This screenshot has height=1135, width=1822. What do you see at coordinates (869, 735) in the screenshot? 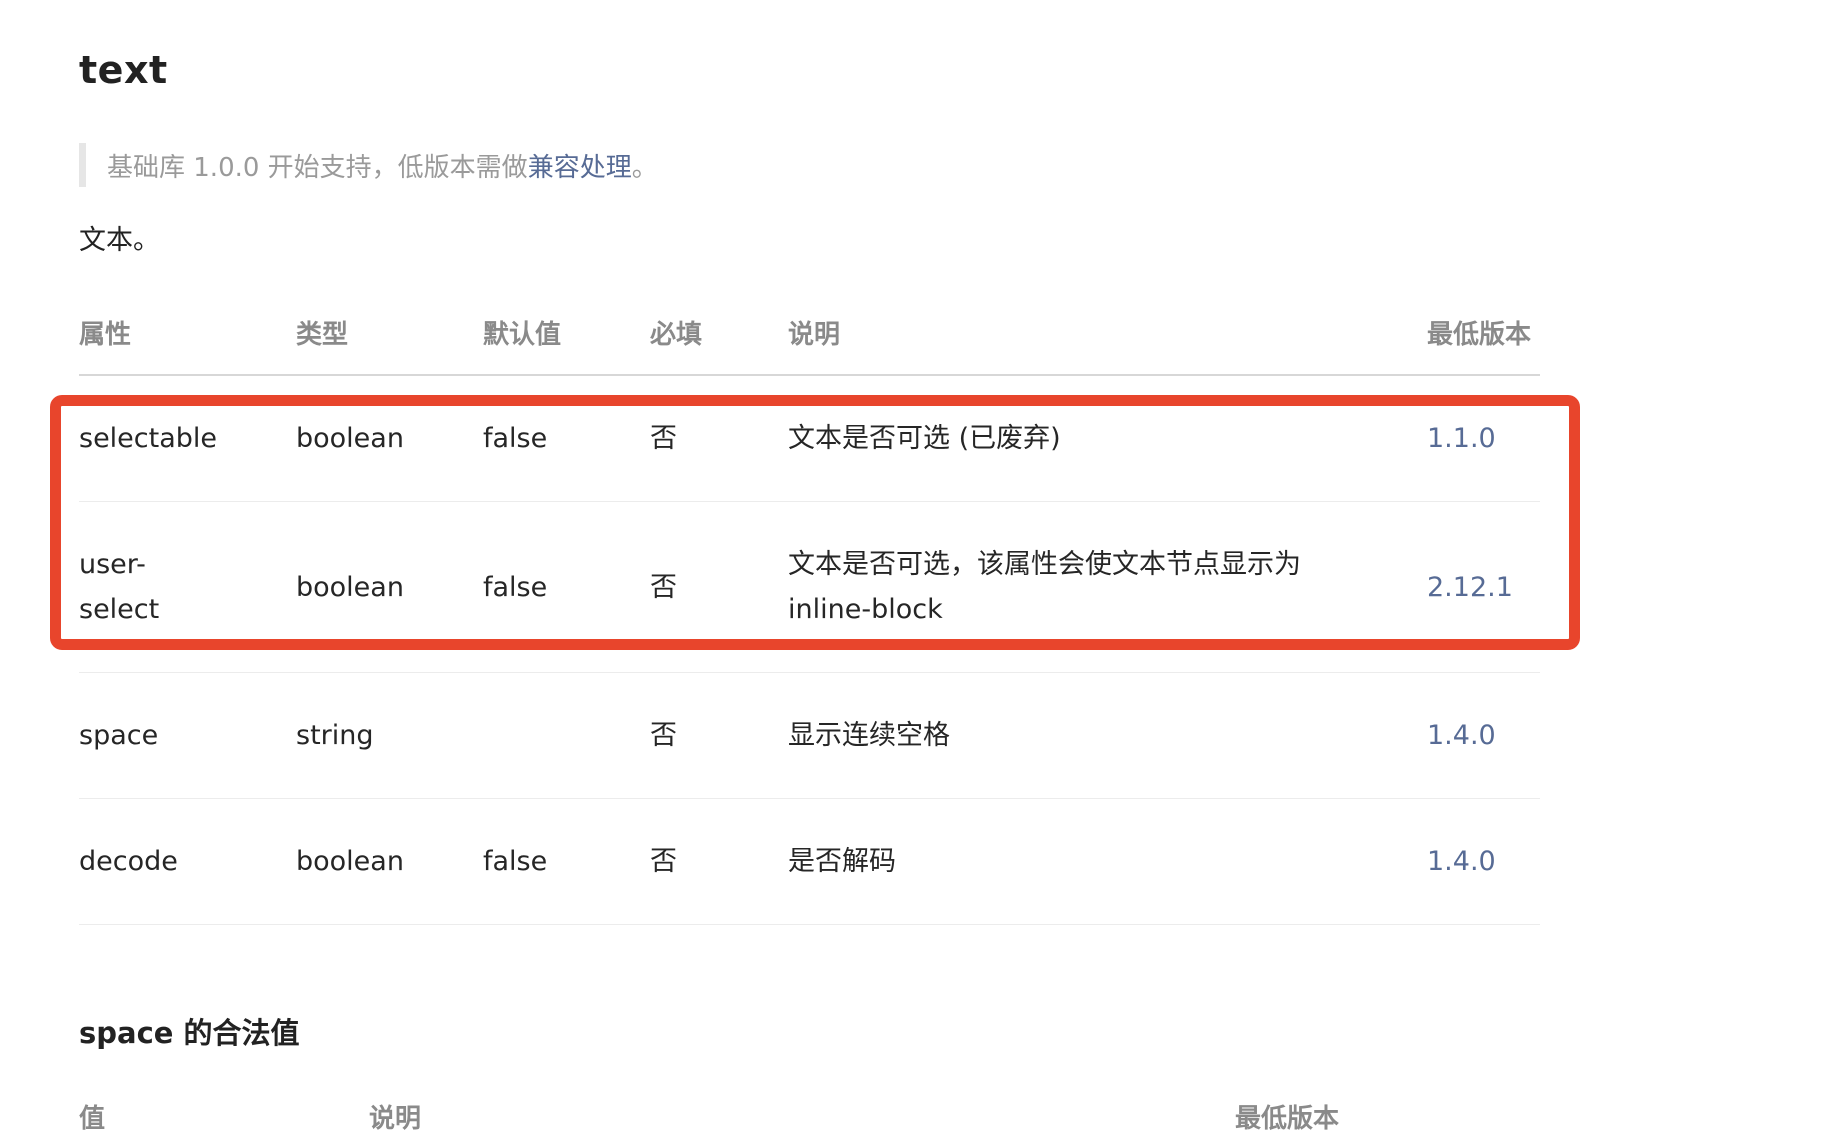
I see `cell-desc: 显示连续空格` at bounding box center [869, 735].